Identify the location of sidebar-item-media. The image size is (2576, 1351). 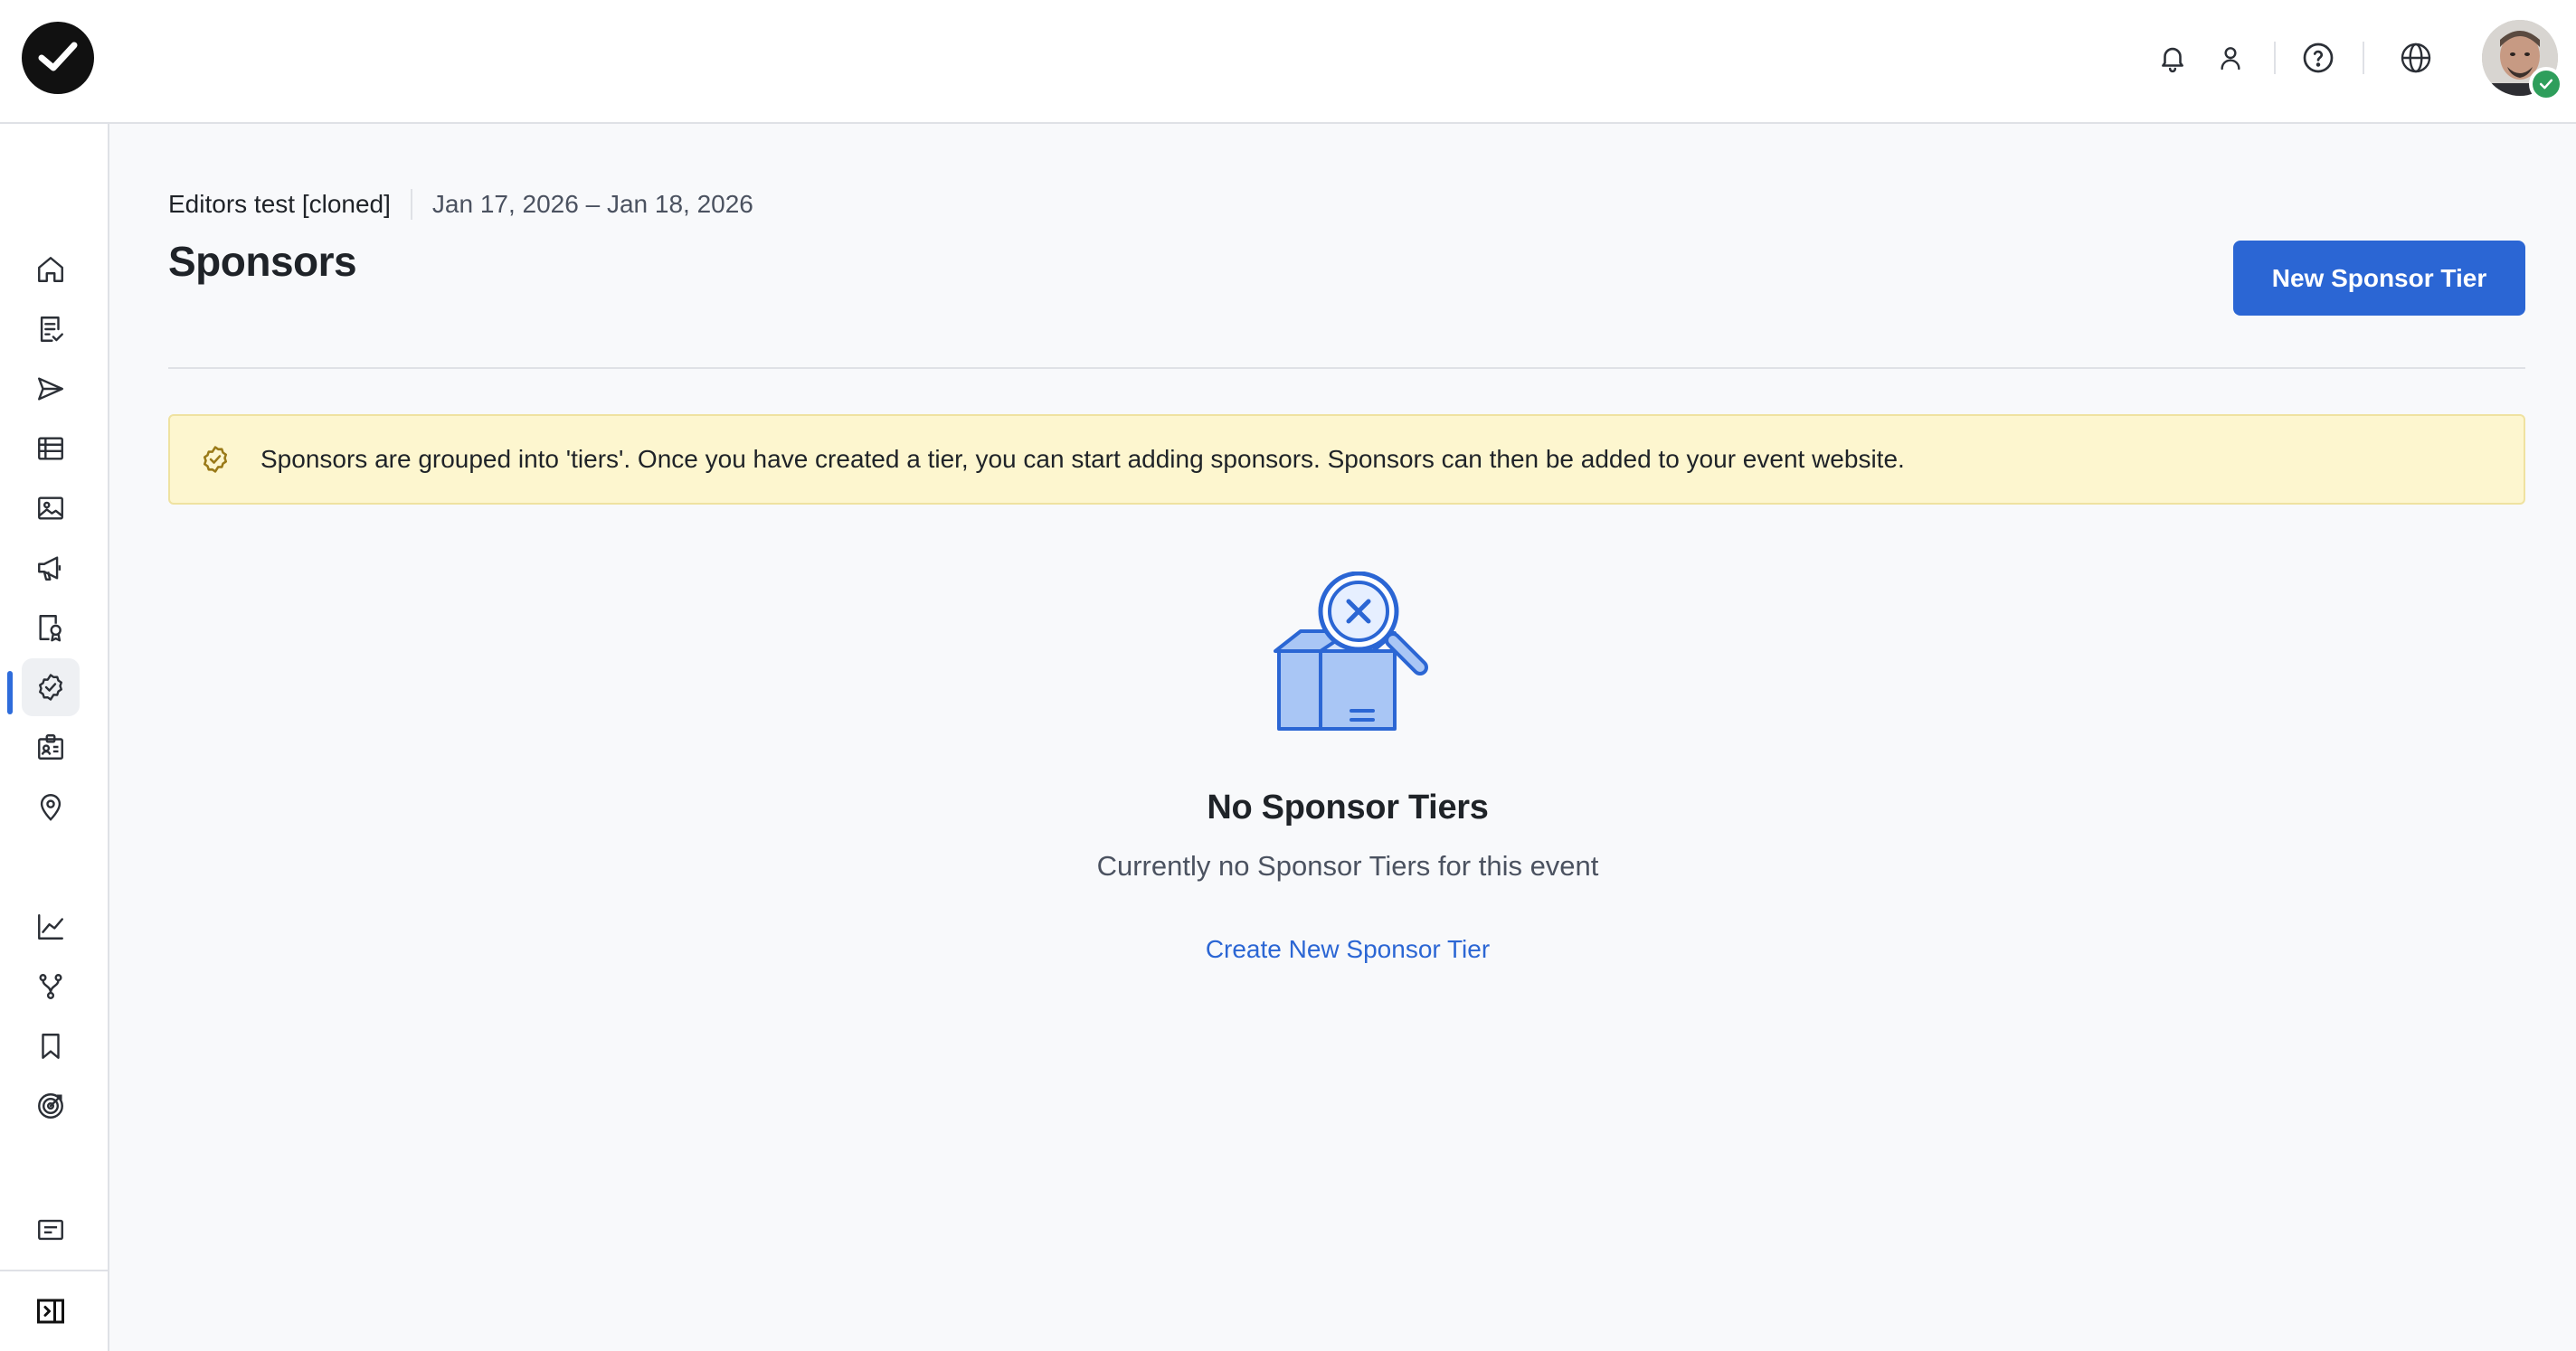
(51, 508).